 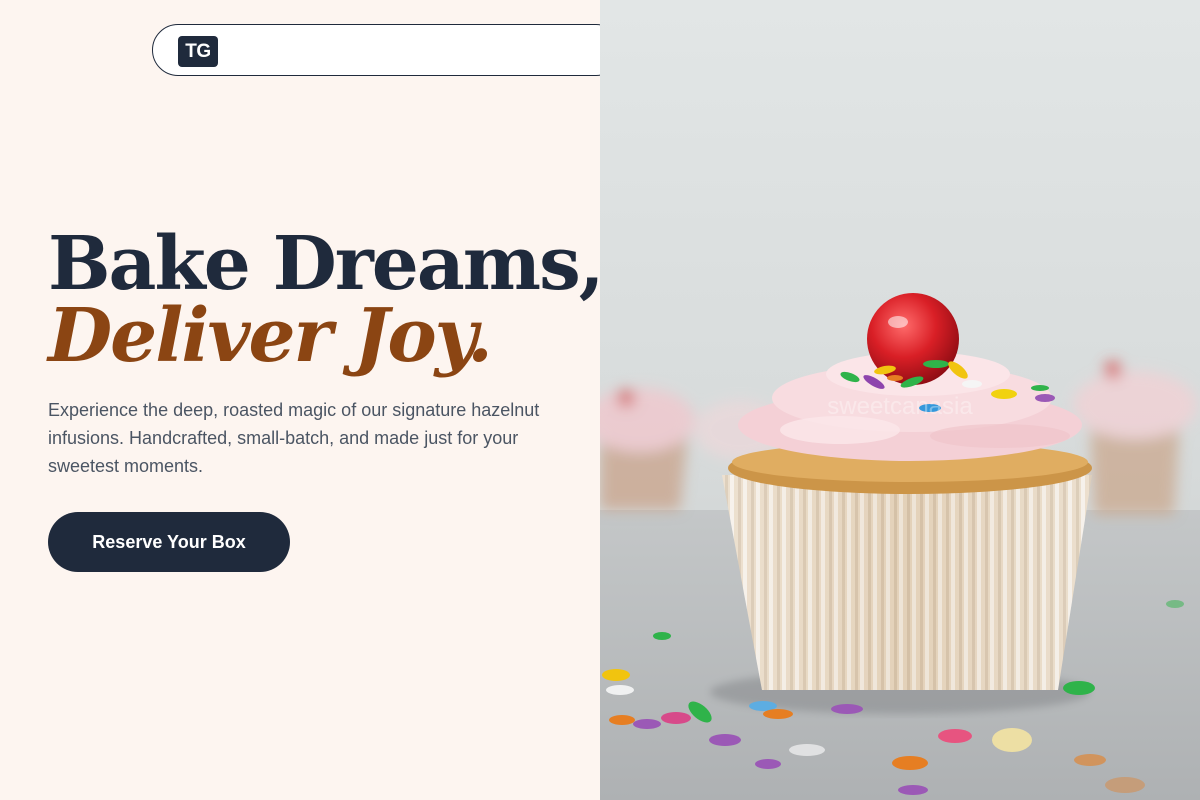 I want to click on reserve-box-button: Reserve Your Box, so click(x=169, y=542).